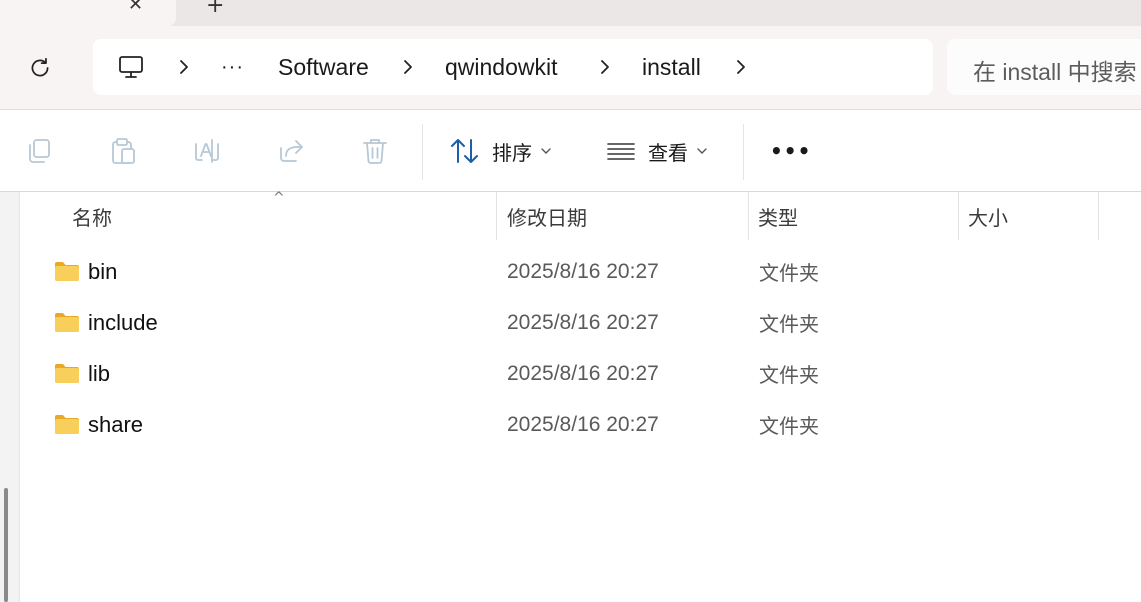  Describe the element at coordinates (858, 216) in the screenshot. I see `column-header-type: 类型` at that location.